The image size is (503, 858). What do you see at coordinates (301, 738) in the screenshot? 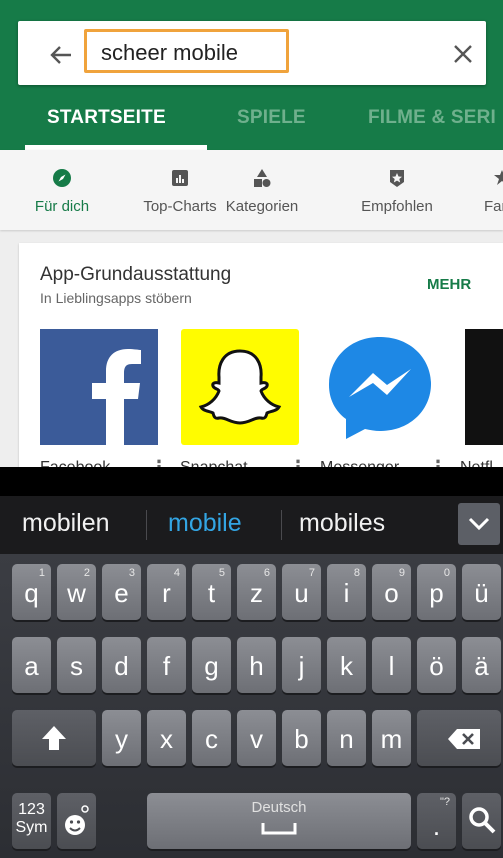
I see `key-b: b` at bounding box center [301, 738].